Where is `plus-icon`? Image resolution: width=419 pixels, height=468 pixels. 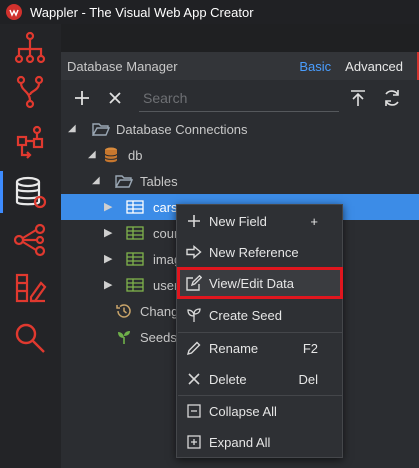 plus-icon is located at coordinates (194, 221).